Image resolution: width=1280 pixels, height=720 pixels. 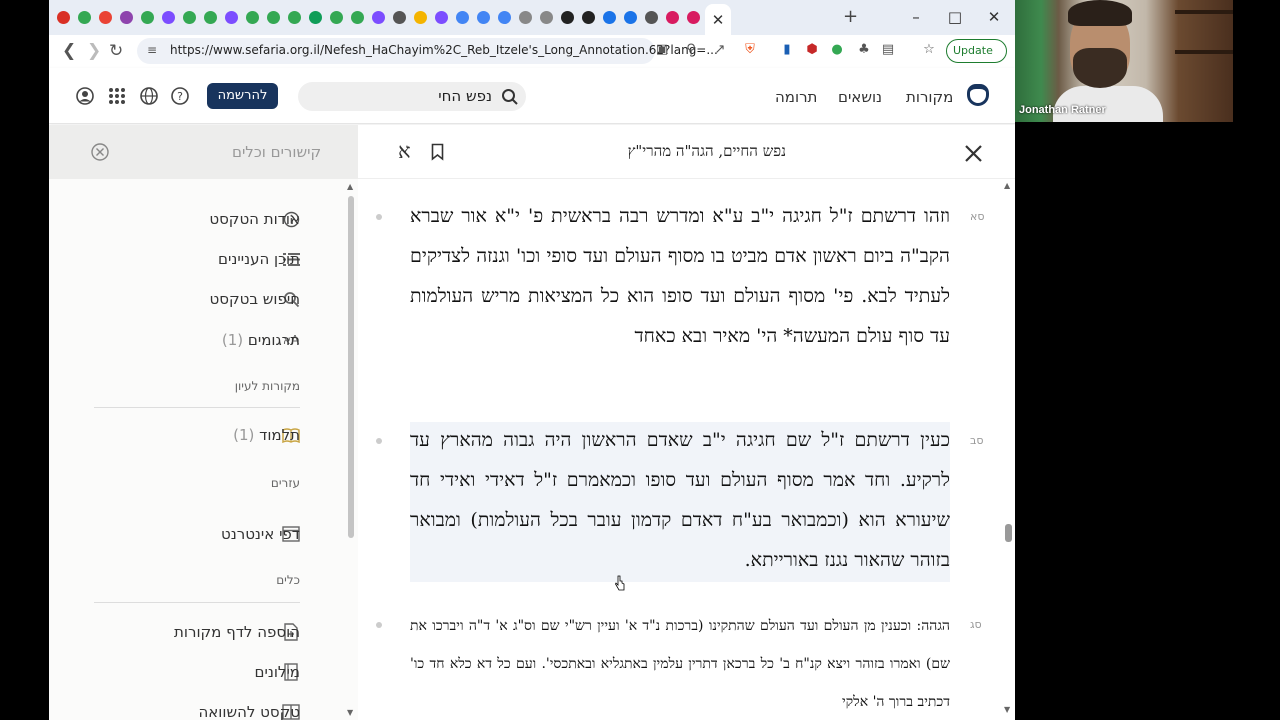 What do you see at coordinates (978, 95) in the screenshot?
I see `sefaria-logo` at bounding box center [978, 95].